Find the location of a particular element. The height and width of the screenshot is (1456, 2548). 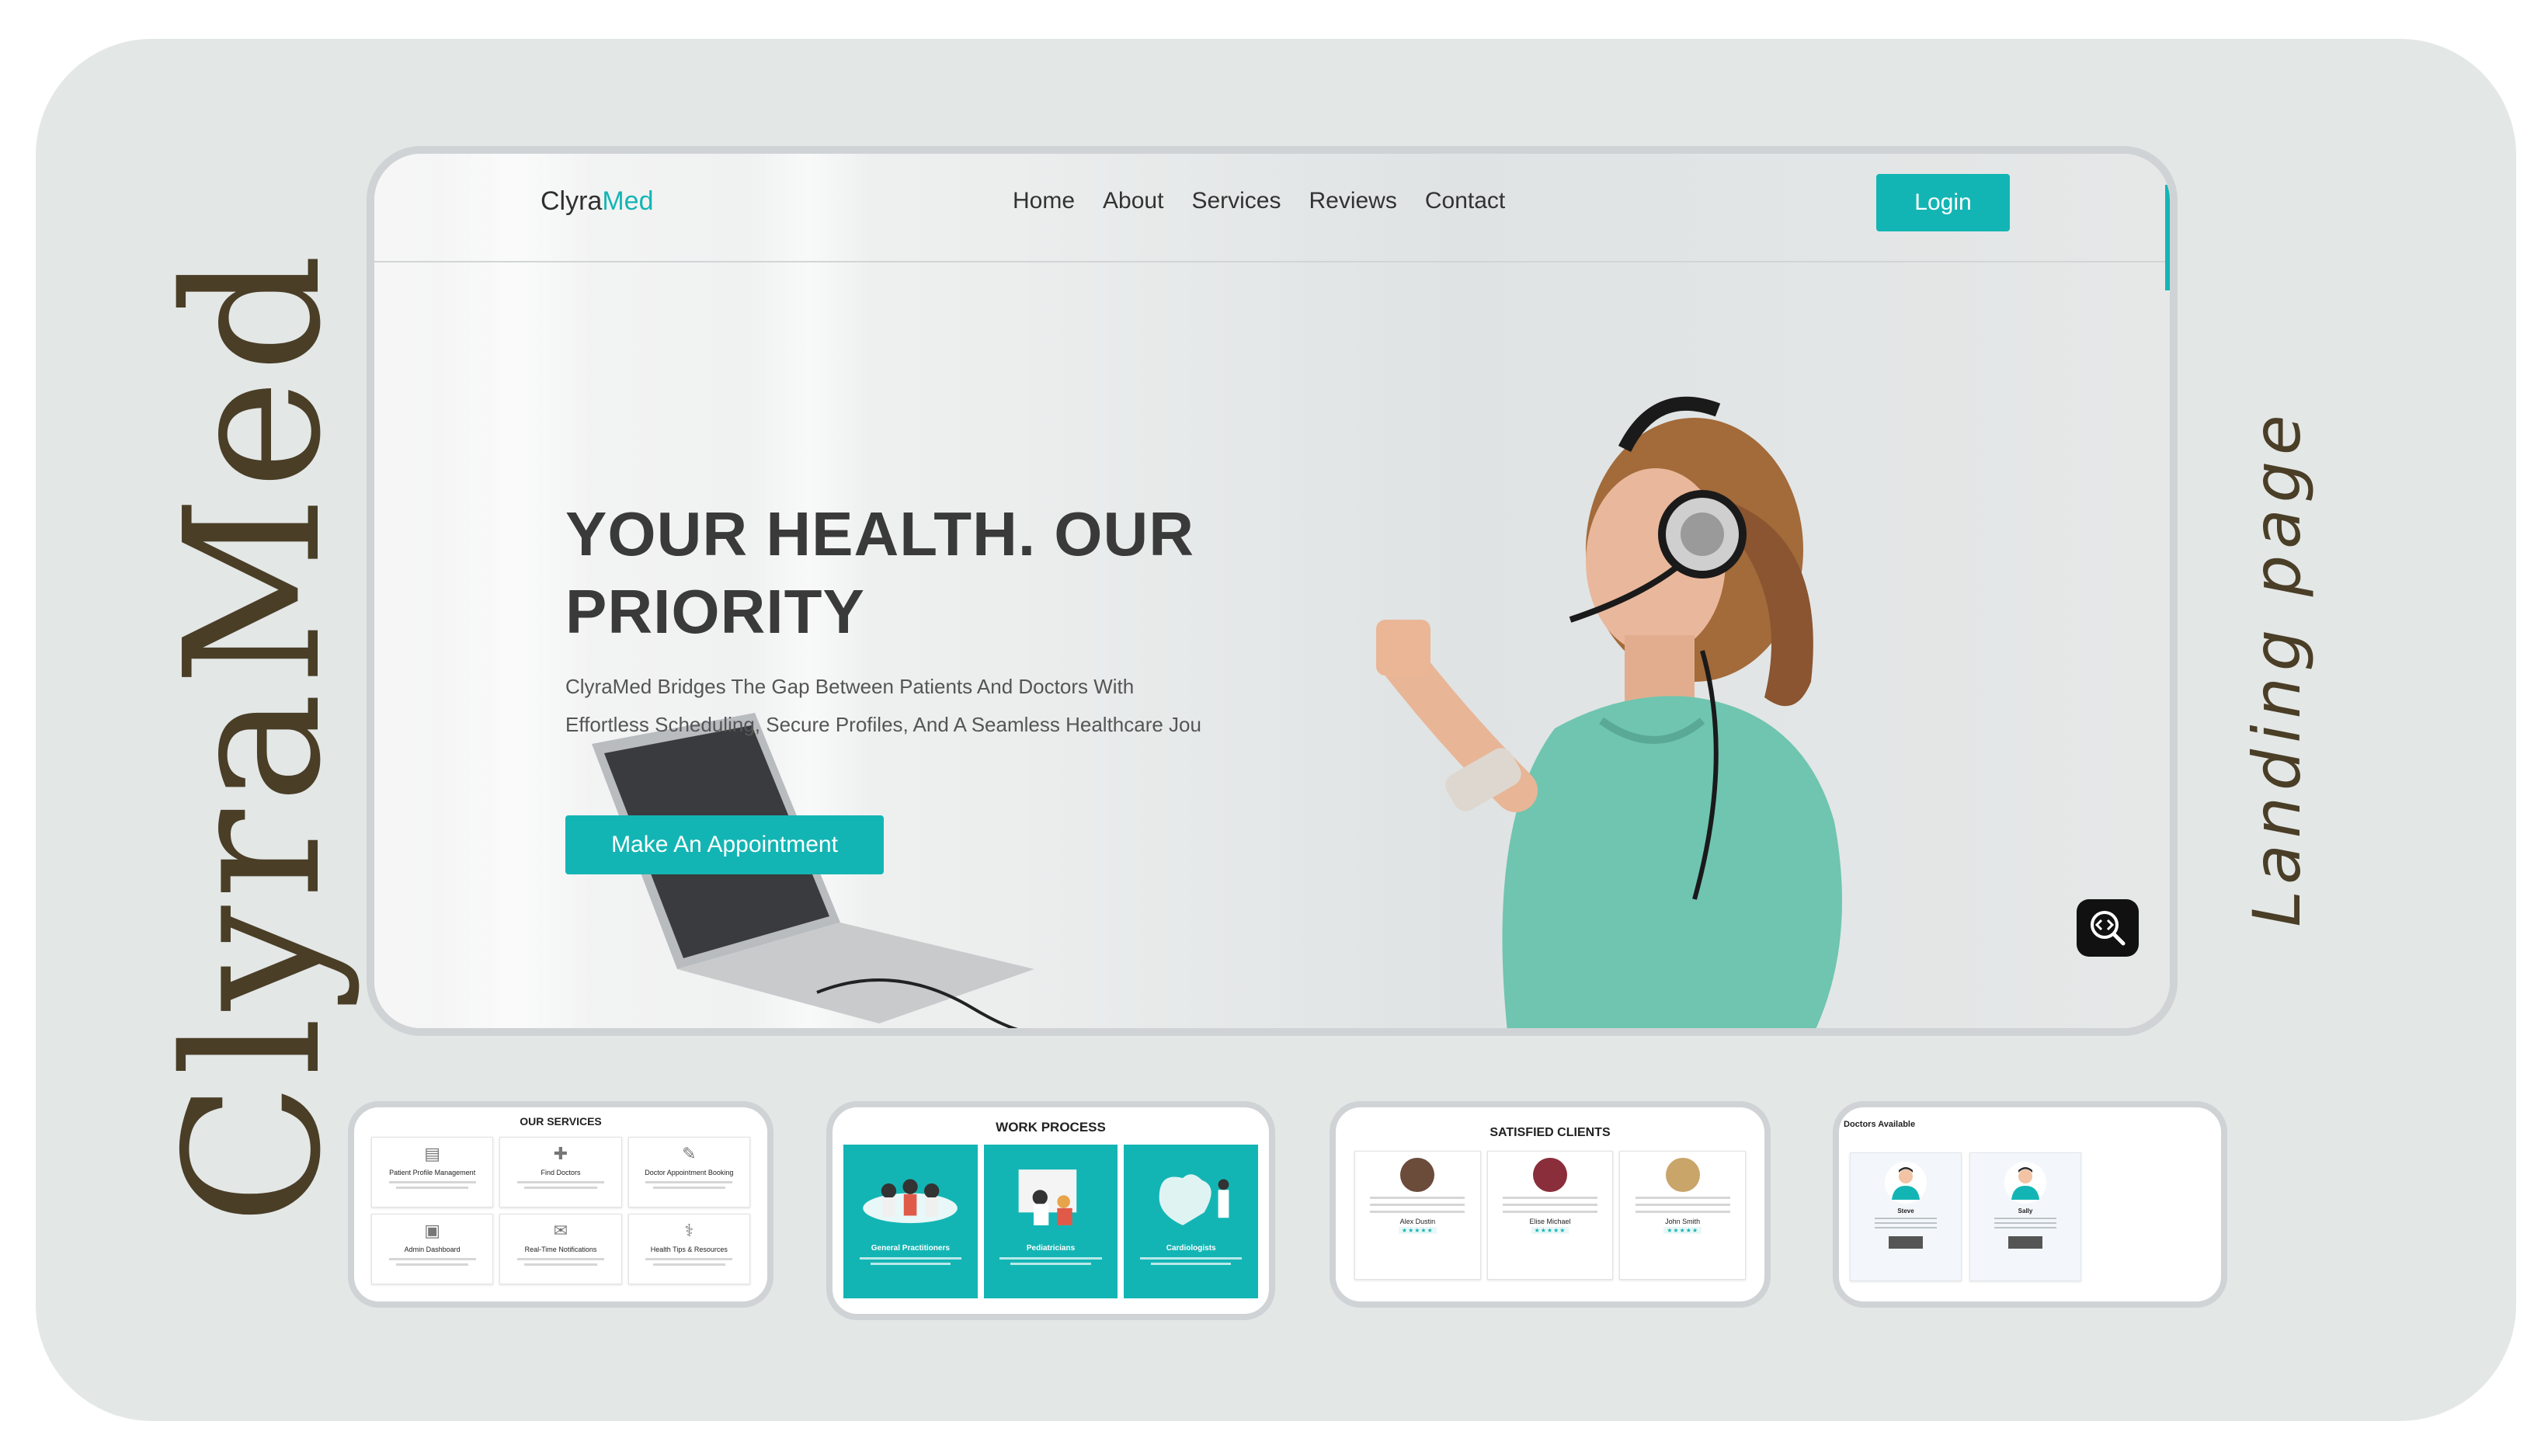

pediatrician-illustration is located at coordinates (1048, 1197).